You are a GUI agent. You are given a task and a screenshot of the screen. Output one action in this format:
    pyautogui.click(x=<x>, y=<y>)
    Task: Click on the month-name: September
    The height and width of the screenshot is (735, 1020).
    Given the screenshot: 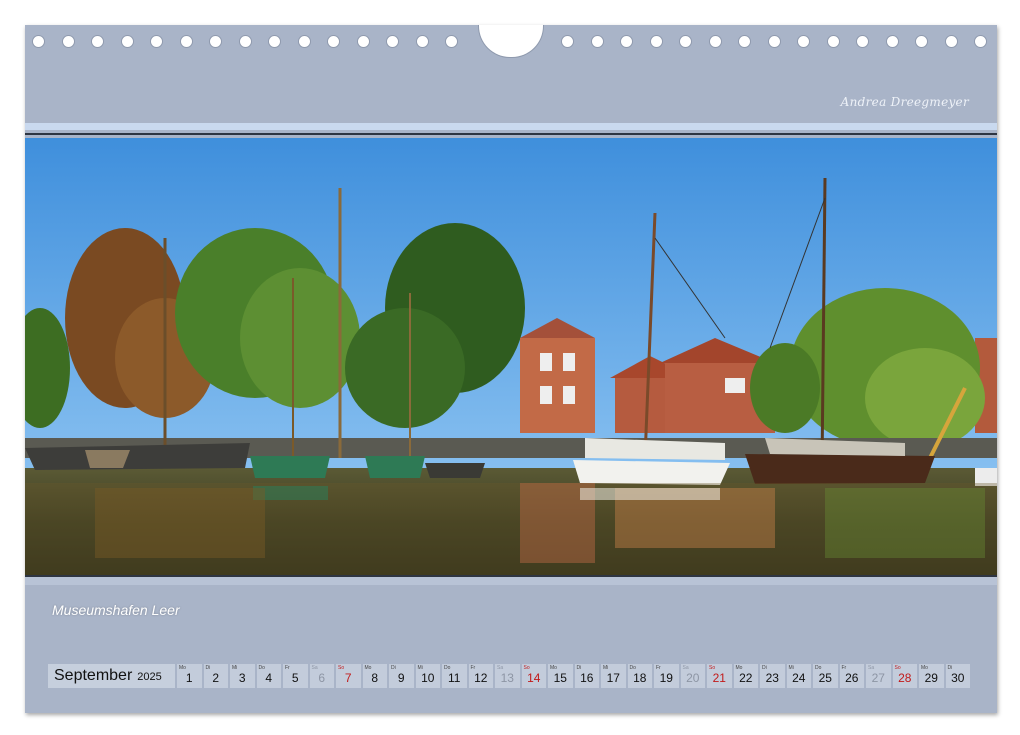 What is the action you would take?
    pyautogui.click(x=93, y=675)
    